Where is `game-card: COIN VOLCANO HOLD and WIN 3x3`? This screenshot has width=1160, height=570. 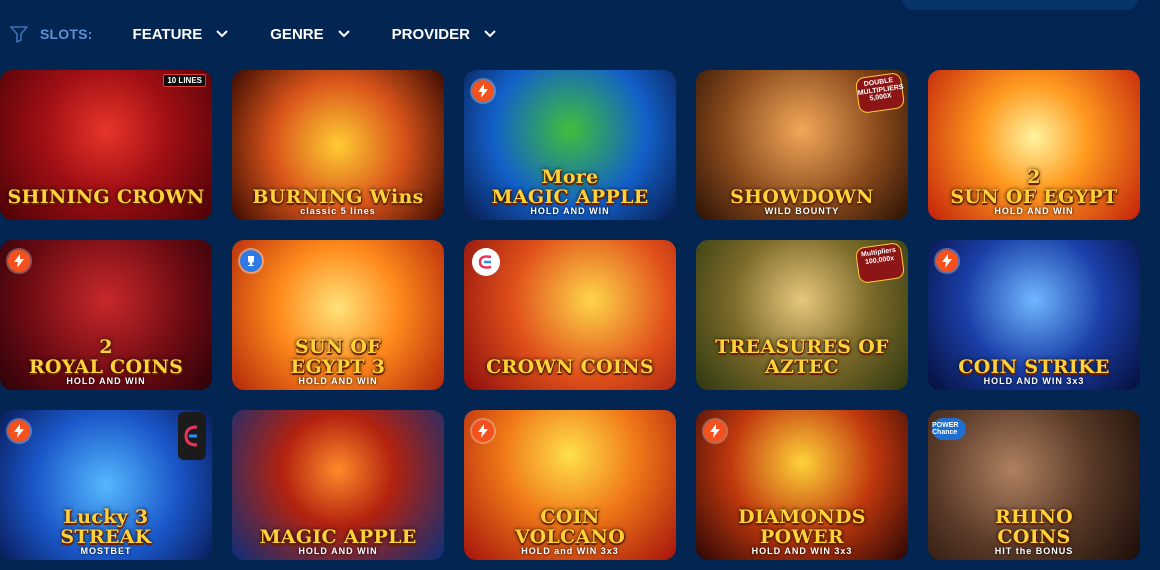 game-card: COIN VOLCANO HOLD and WIN 3x3 is located at coordinates (570, 485).